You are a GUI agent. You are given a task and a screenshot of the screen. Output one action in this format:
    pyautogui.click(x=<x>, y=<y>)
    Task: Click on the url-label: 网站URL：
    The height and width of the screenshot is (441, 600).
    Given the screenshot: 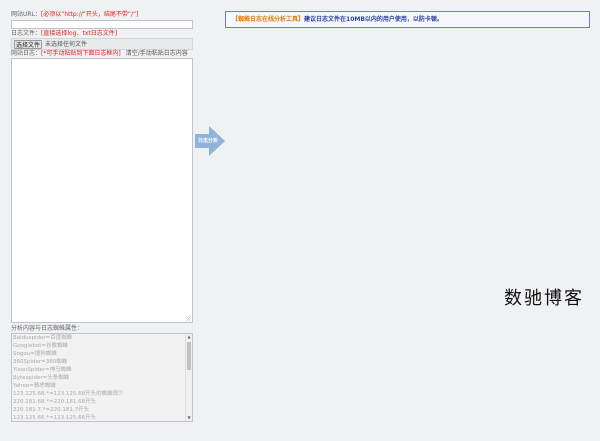 What is the action you would take?
    pyautogui.click(x=26, y=14)
    